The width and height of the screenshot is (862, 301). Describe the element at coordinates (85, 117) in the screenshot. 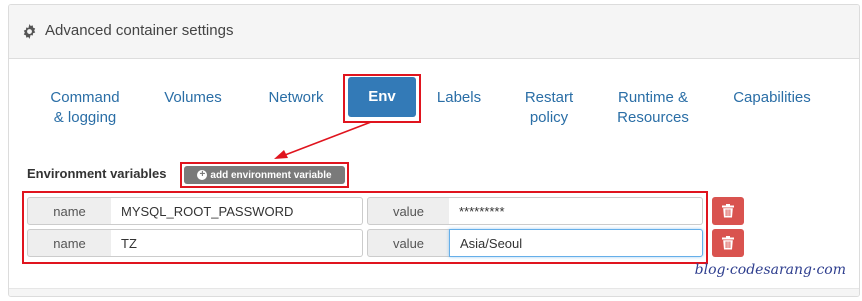

I see `tab-label: & logging` at that location.